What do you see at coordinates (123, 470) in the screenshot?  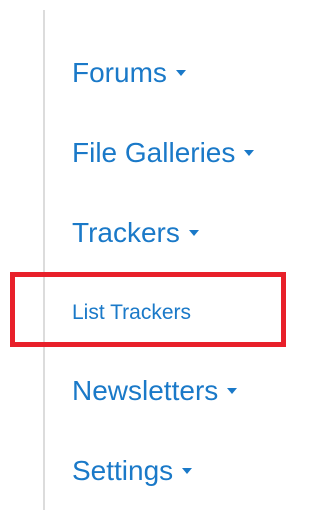 I see `menu-item-label: Settings` at bounding box center [123, 470].